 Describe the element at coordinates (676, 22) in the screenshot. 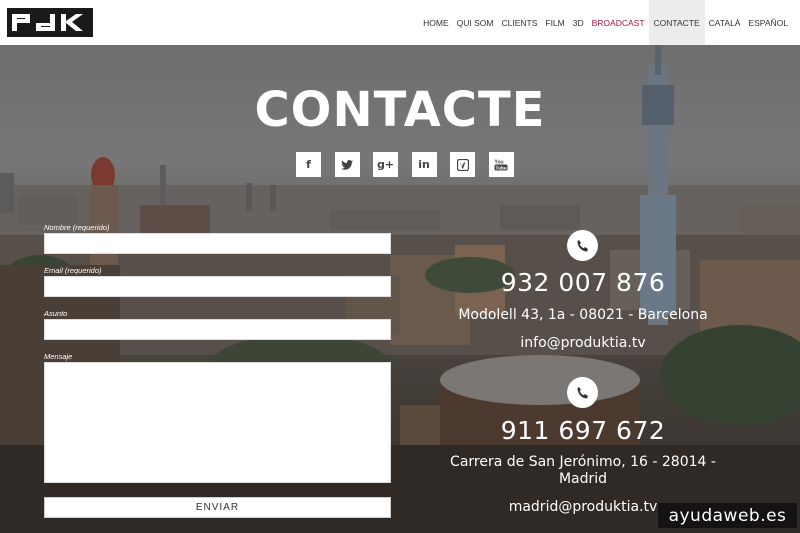

I see `nav-contacte: CONTACTE` at that location.